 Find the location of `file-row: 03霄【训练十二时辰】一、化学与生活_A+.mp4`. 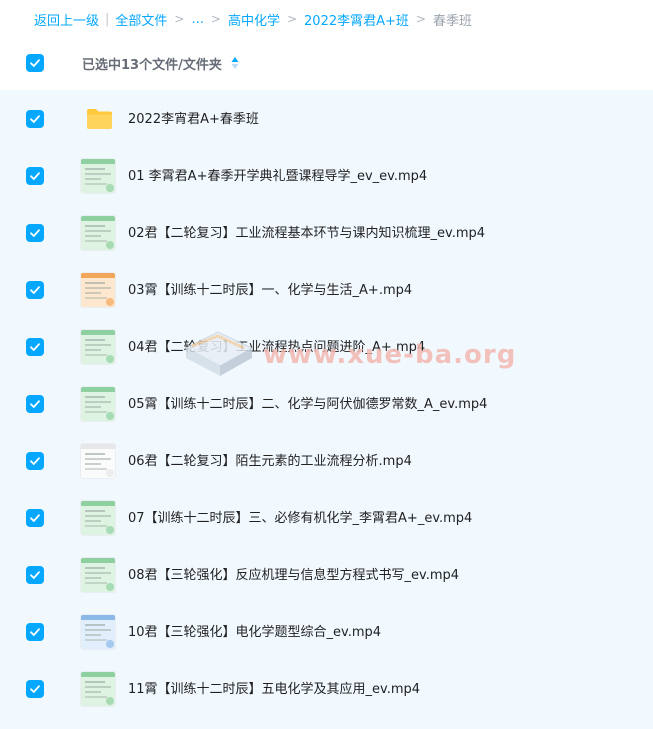

file-row: 03霄【训练十二时辰】一、化学与生活_A+.mp4 is located at coordinates (326, 290).